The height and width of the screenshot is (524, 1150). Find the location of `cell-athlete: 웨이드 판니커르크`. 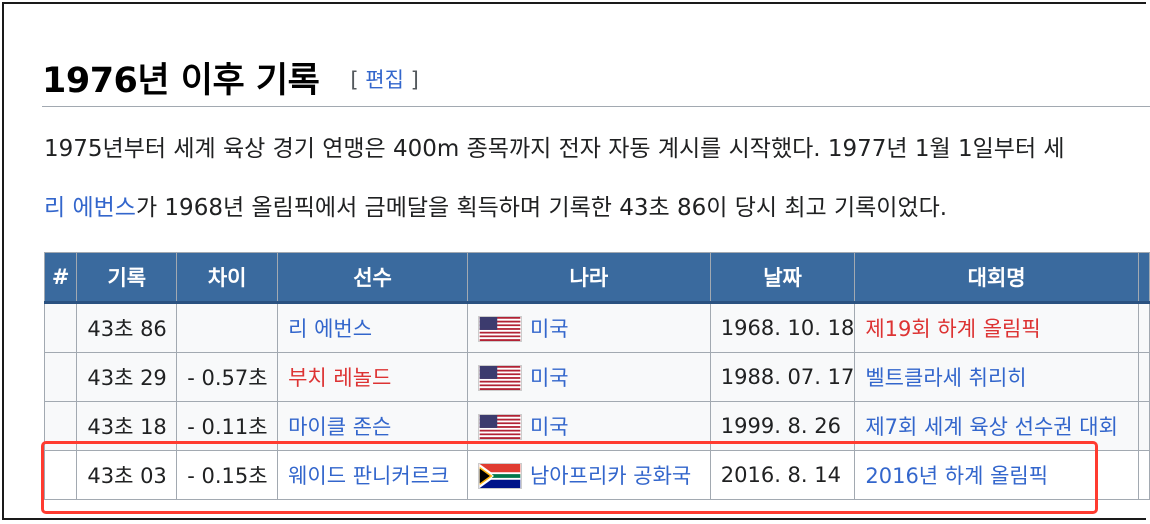

cell-athlete: 웨이드 판니커르크 is located at coordinates (372, 475).